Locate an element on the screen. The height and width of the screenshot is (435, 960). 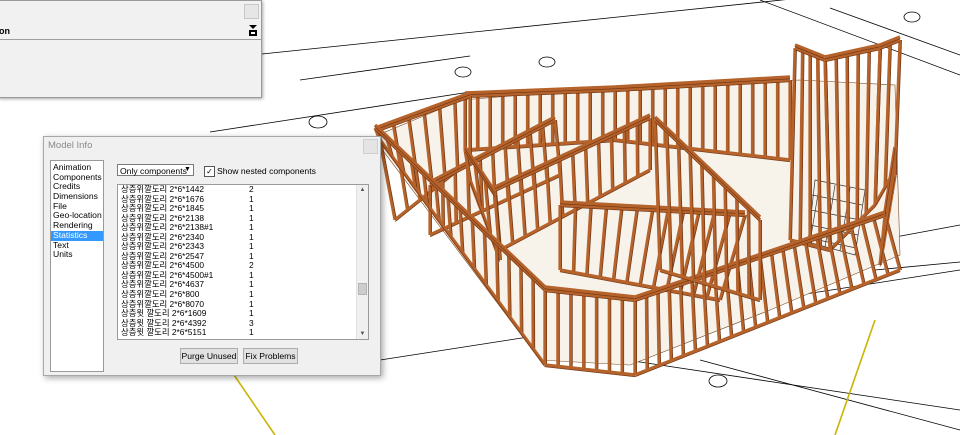
tray-panel-title: on is located at coordinates (5, 31).